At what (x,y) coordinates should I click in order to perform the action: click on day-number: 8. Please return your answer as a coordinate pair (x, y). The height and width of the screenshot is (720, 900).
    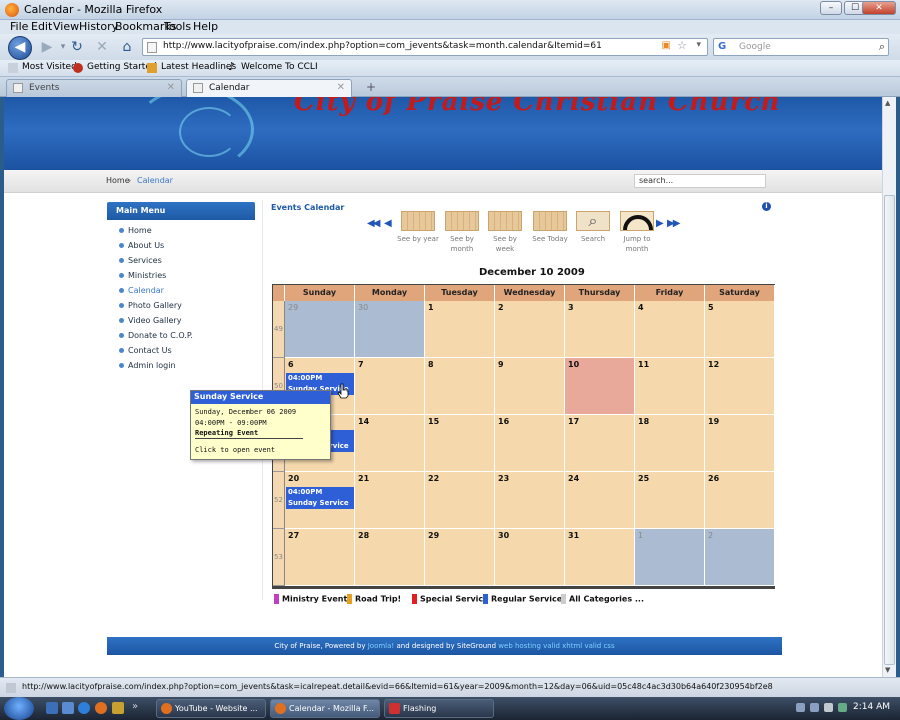
    Looking at the image, I should click on (431, 364).